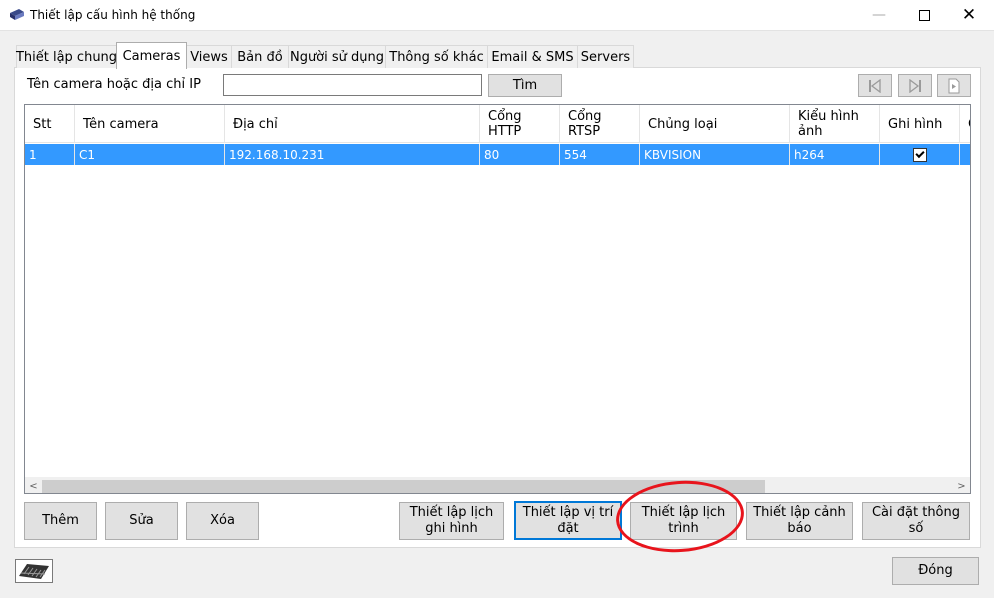  Describe the element at coordinates (916, 521) in the screenshot. I see `settings-button: Cài đặt thông số` at that location.